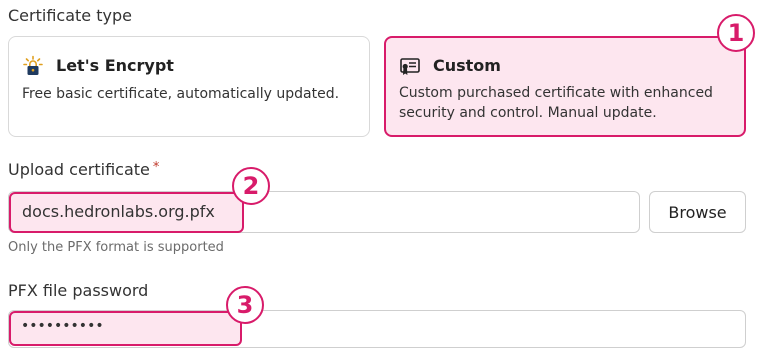 This screenshot has height=361, width=758. What do you see at coordinates (467, 65) in the screenshot?
I see `custom-title: Custom` at bounding box center [467, 65].